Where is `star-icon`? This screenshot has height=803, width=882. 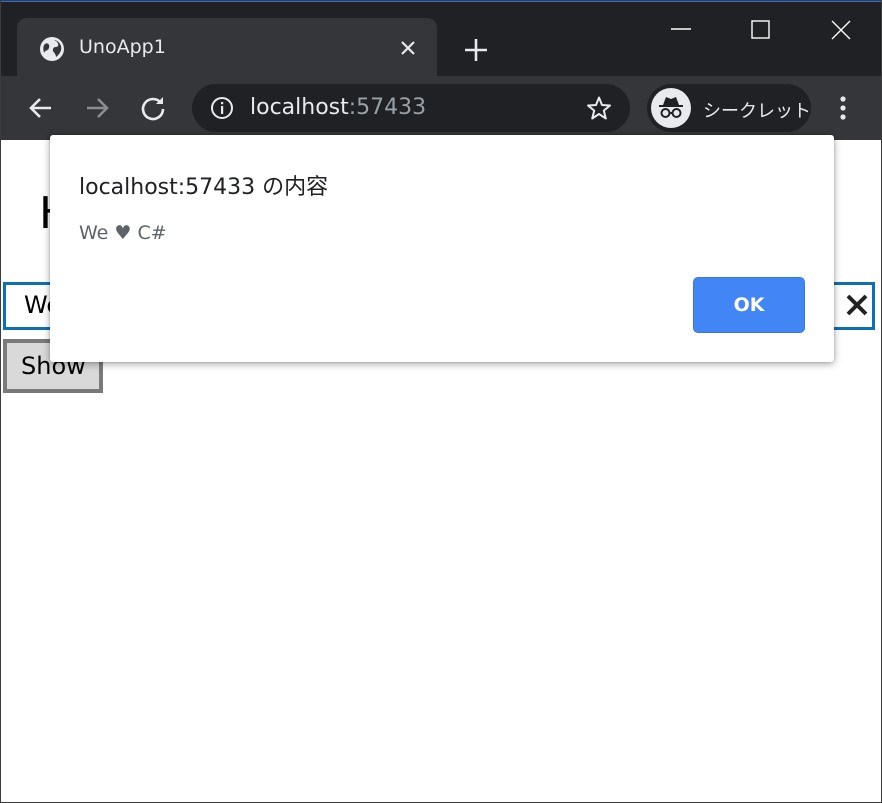 star-icon is located at coordinates (599, 108).